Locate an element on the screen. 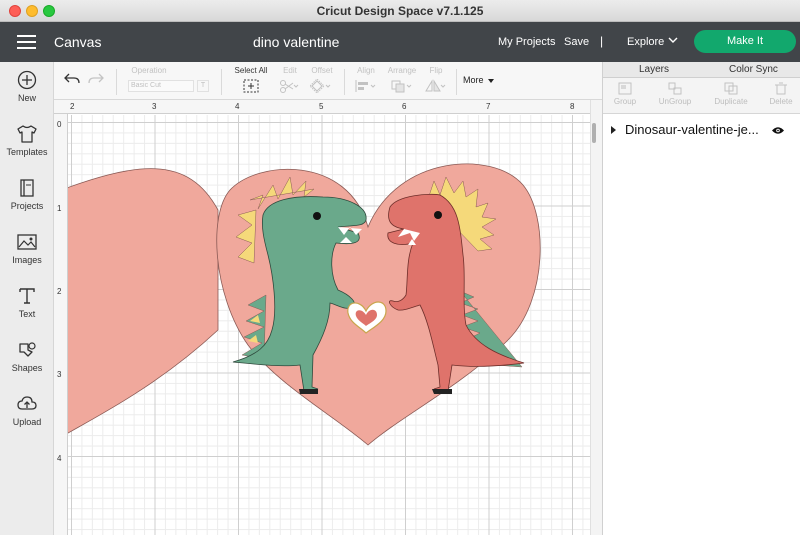  group-button: Group is located at coordinates (625, 94).